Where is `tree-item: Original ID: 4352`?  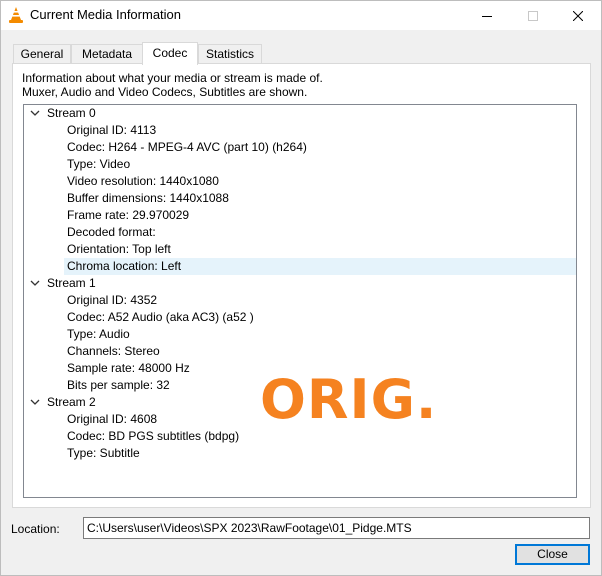
tree-item: Original ID: 4352 is located at coordinates (300, 300).